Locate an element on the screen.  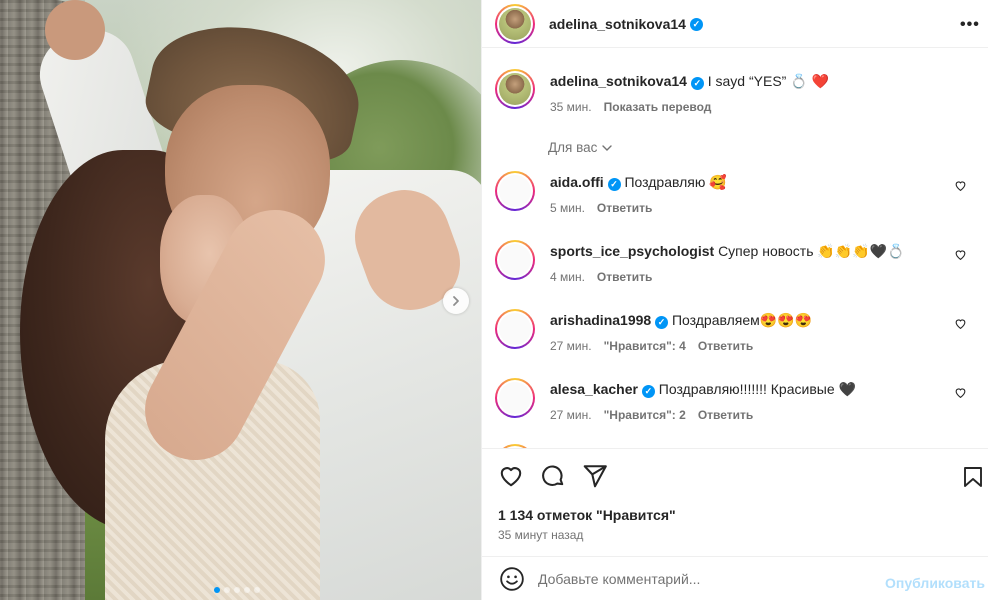
comment-likes-count: "Нравится": 4 is located at coordinates (645, 346).